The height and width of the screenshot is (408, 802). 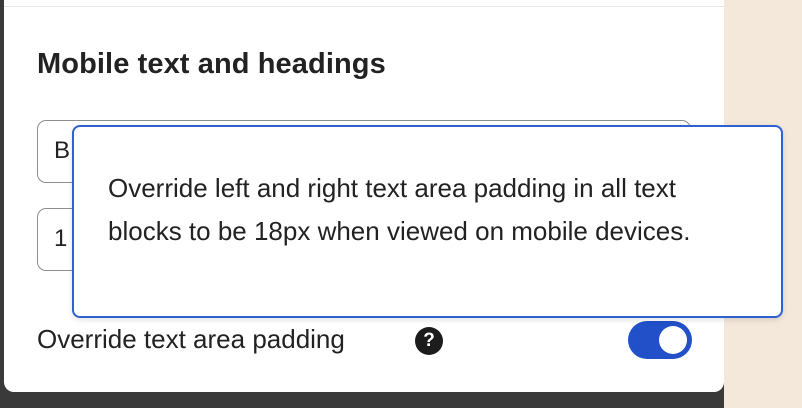 I want to click on padding-override-toggle, so click(x=660, y=340).